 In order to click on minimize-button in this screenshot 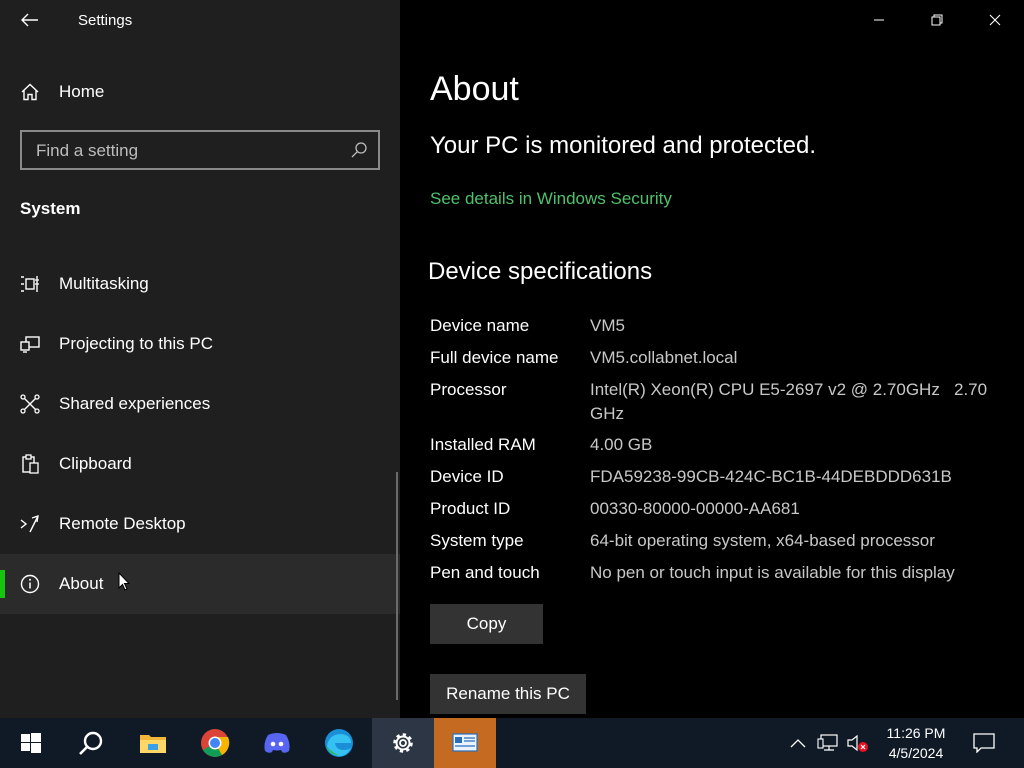, I will do `click(879, 20)`.